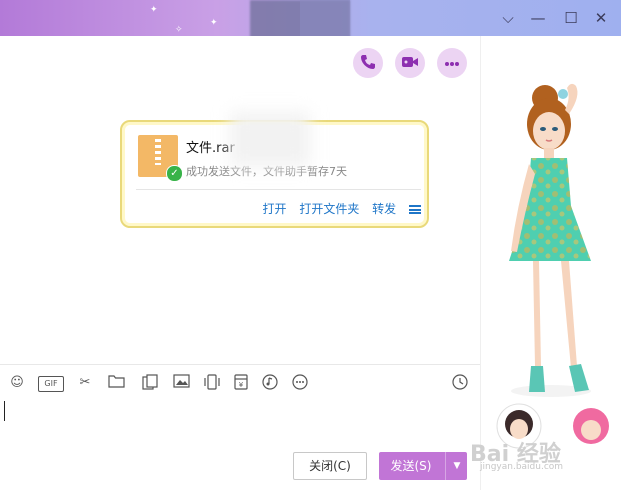 This screenshot has height=494, width=621. What do you see at coordinates (240, 423) in the screenshot?
I see `message-input` at bounding box center [240, 423].